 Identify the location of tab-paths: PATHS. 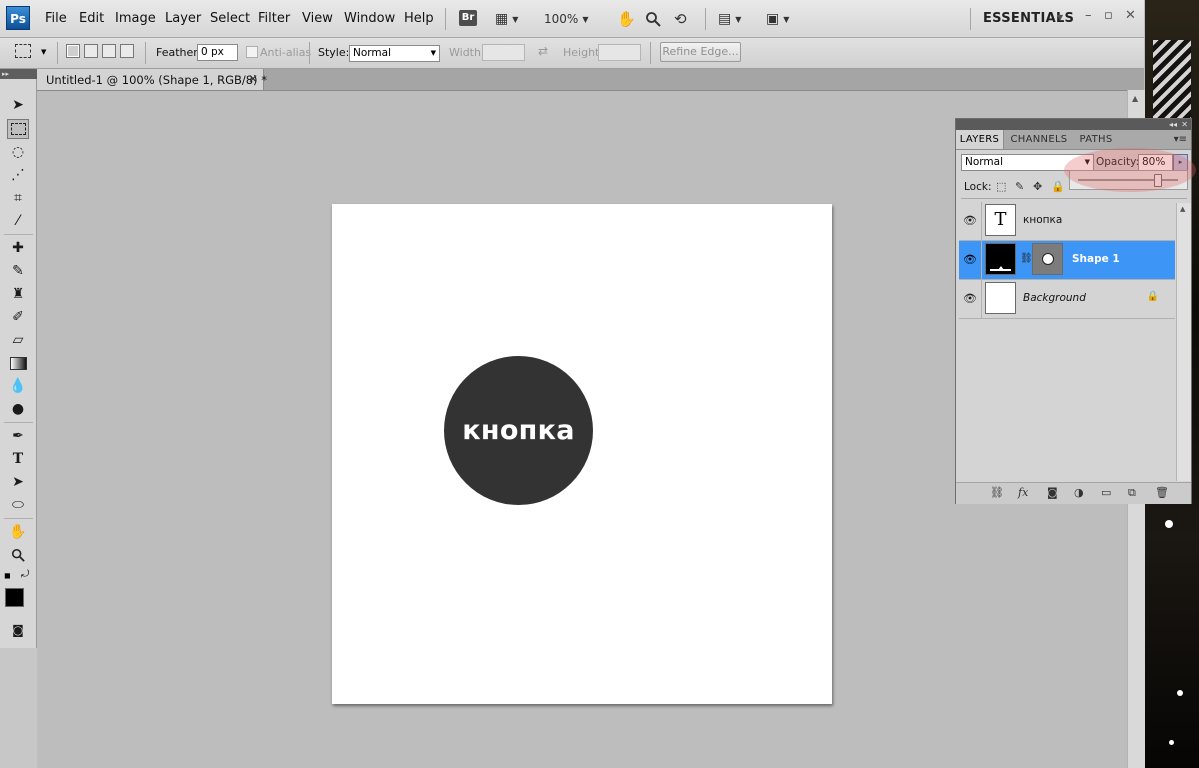
(1096, 139).